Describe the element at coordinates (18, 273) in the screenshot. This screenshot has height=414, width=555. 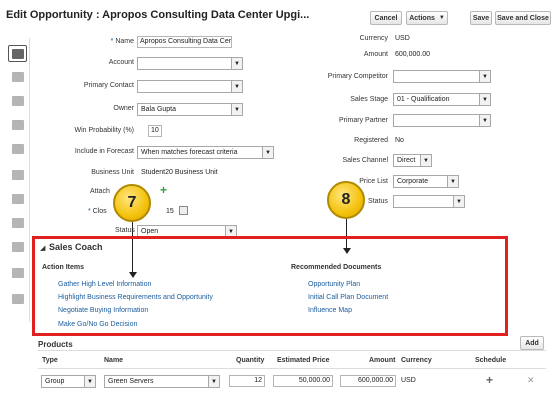
I see `forecast-icon` at that location.